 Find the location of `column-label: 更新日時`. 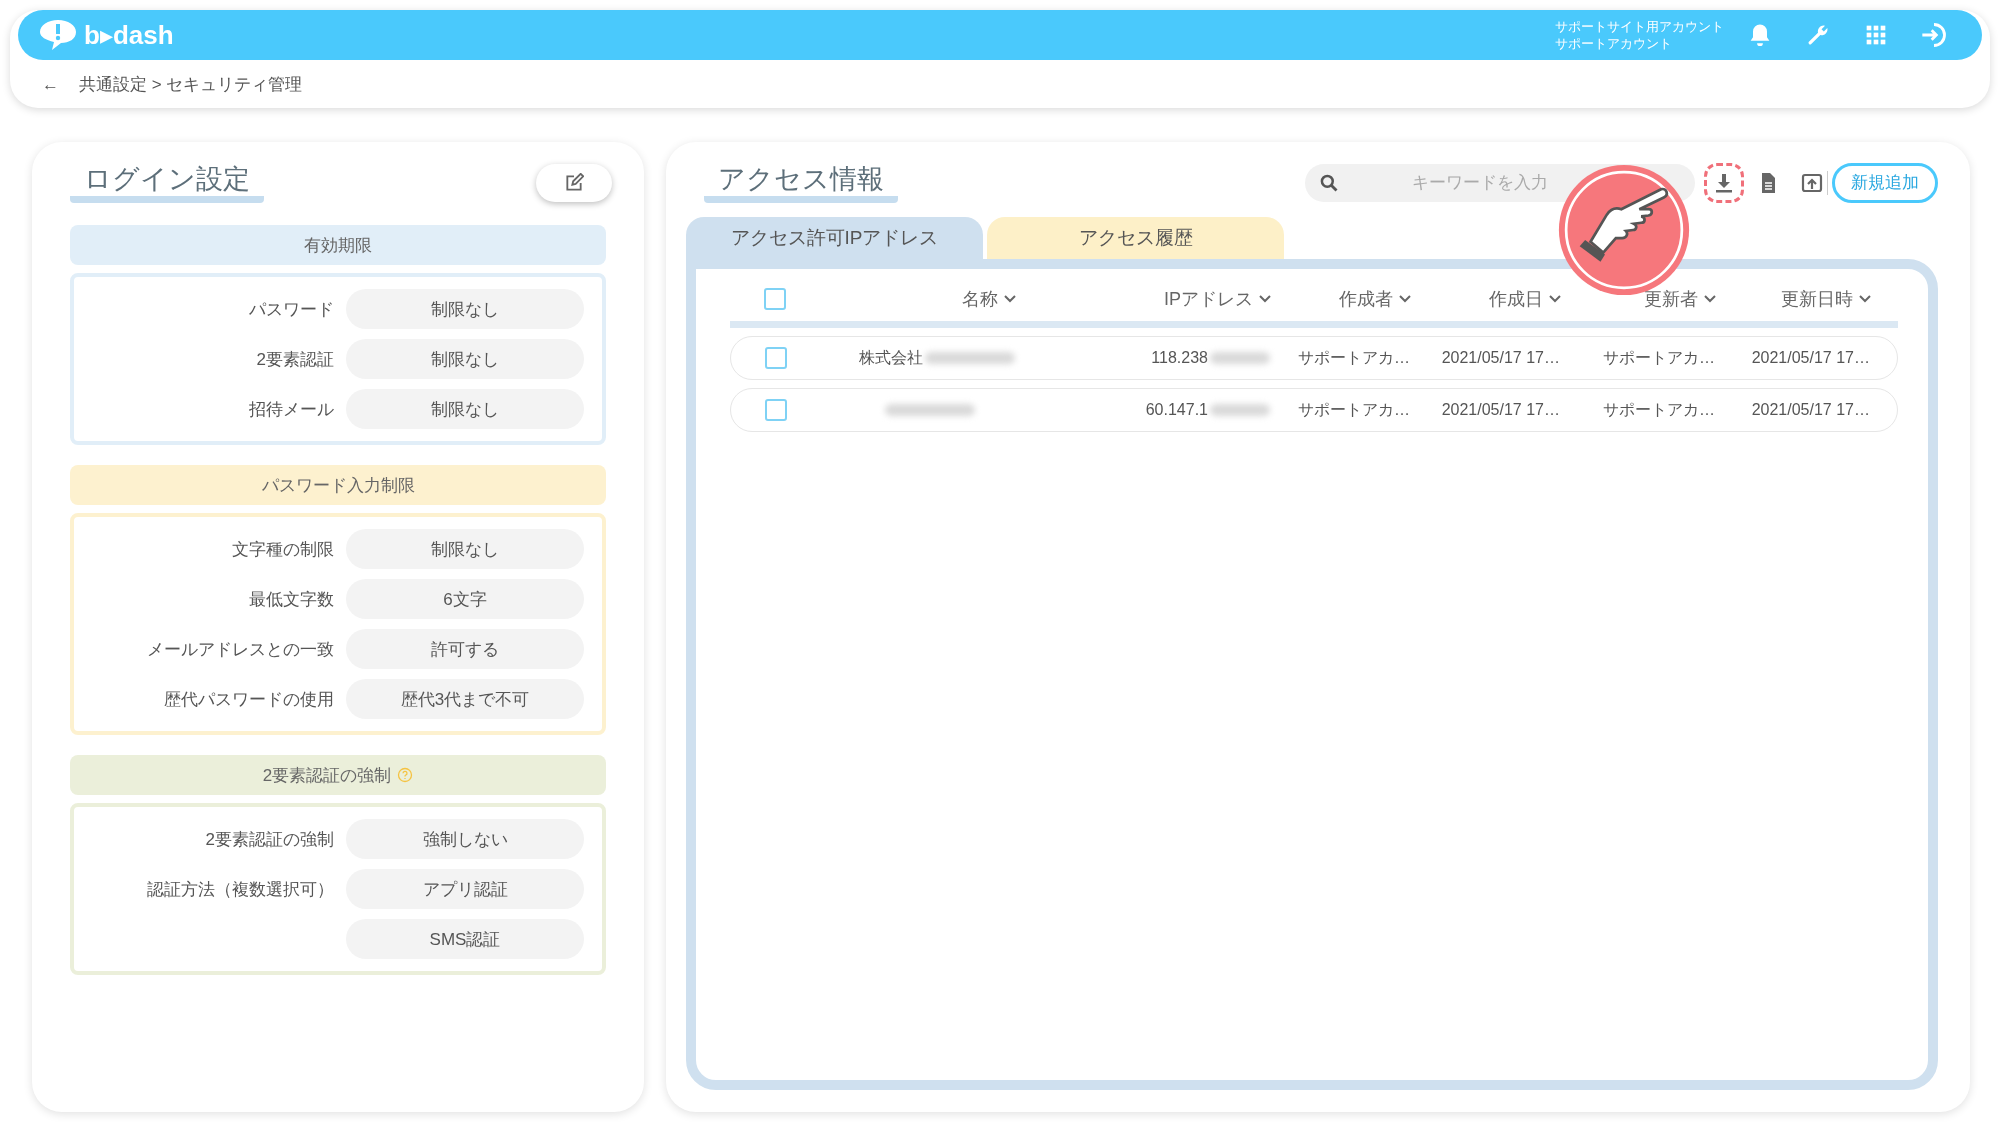

column-label: 更新日時 is located at coordinates (1817, 299).